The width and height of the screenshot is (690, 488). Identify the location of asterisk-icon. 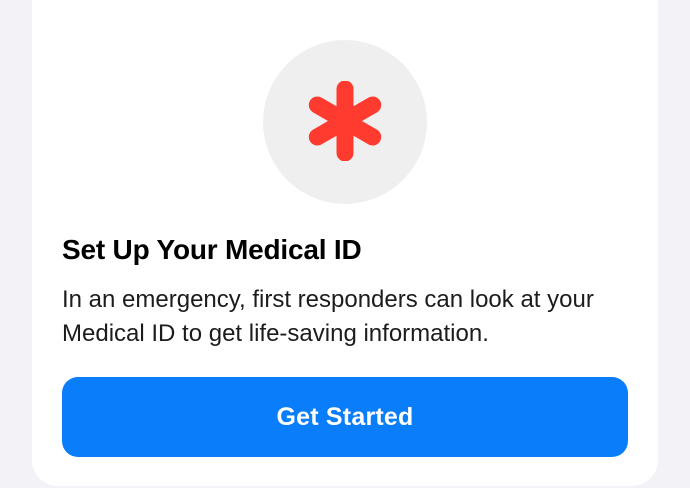
(345, 121).